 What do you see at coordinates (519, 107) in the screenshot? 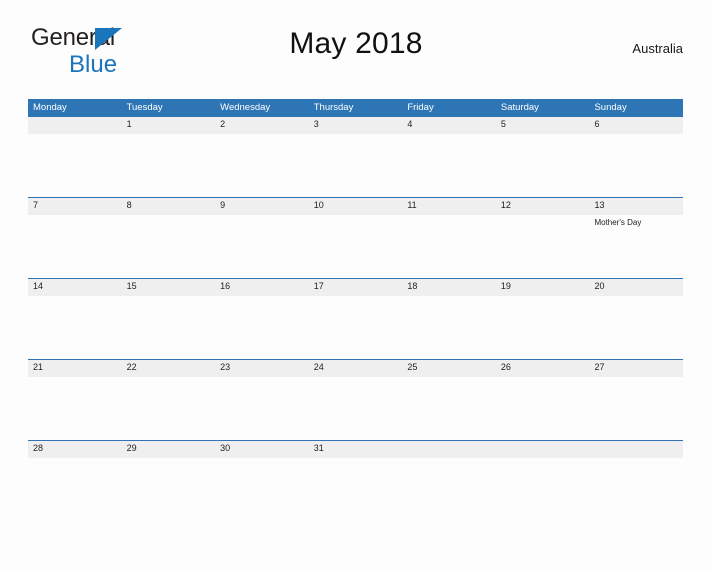
I see `weekday-header-saturday: Saturday` at bounding box center [519, 107].